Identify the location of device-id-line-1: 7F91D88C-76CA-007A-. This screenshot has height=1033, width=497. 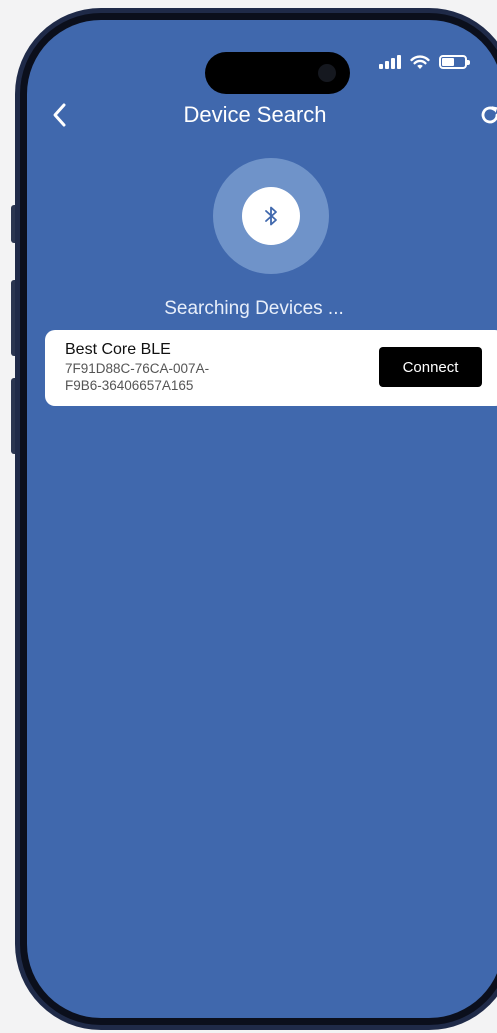
(137, 368).